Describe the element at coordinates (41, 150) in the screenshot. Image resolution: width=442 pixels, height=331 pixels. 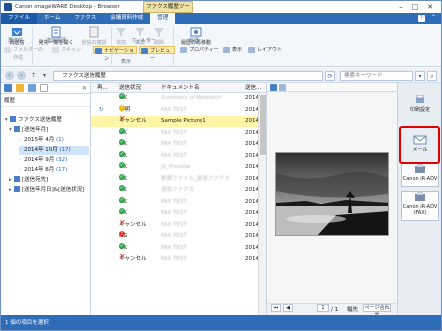
I see `tree-label: 2014年 10月` at that location.